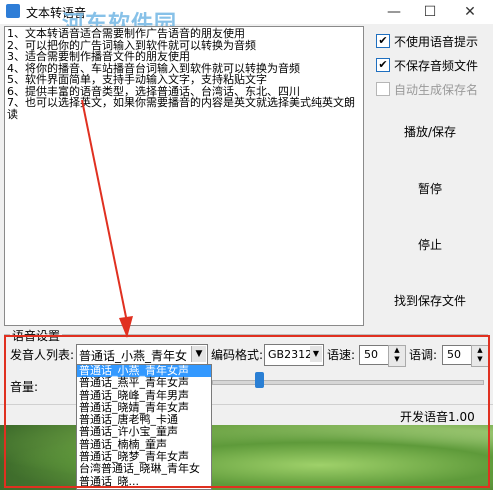 The image size is (493, 490). Describe the element at coordinates (430, 300) in the screenshot. I see `find-saved-file-button: 找到保存文件` at that location.